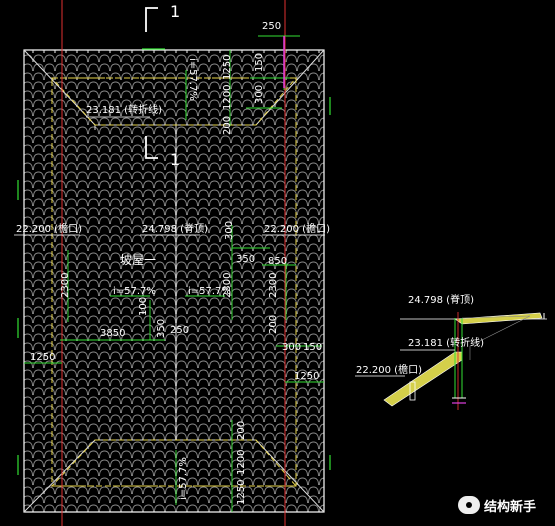 The height and width of the screenshot is (526, 555). I want to click on dim-200-mid: 200, so click(273, 324).